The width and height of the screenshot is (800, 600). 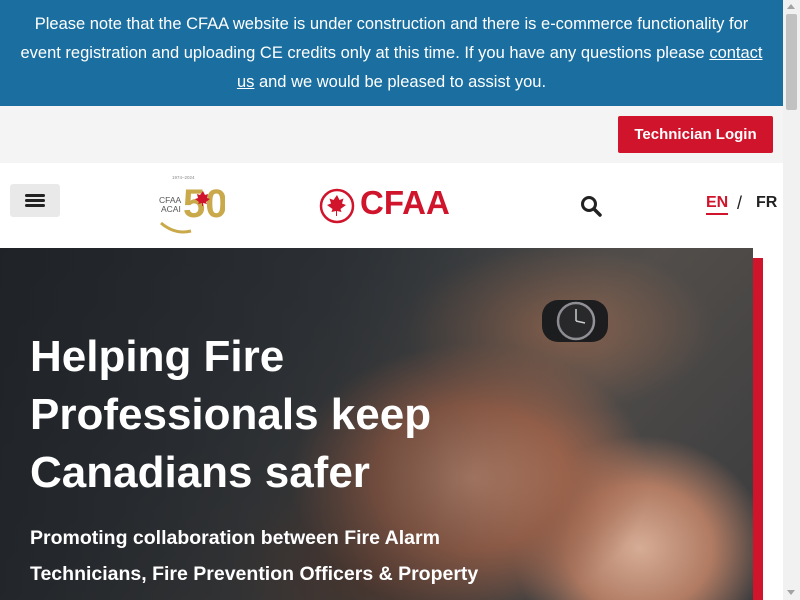 I want to click on cfaa-logo-text: CFAA, so click(x=405, y=202).